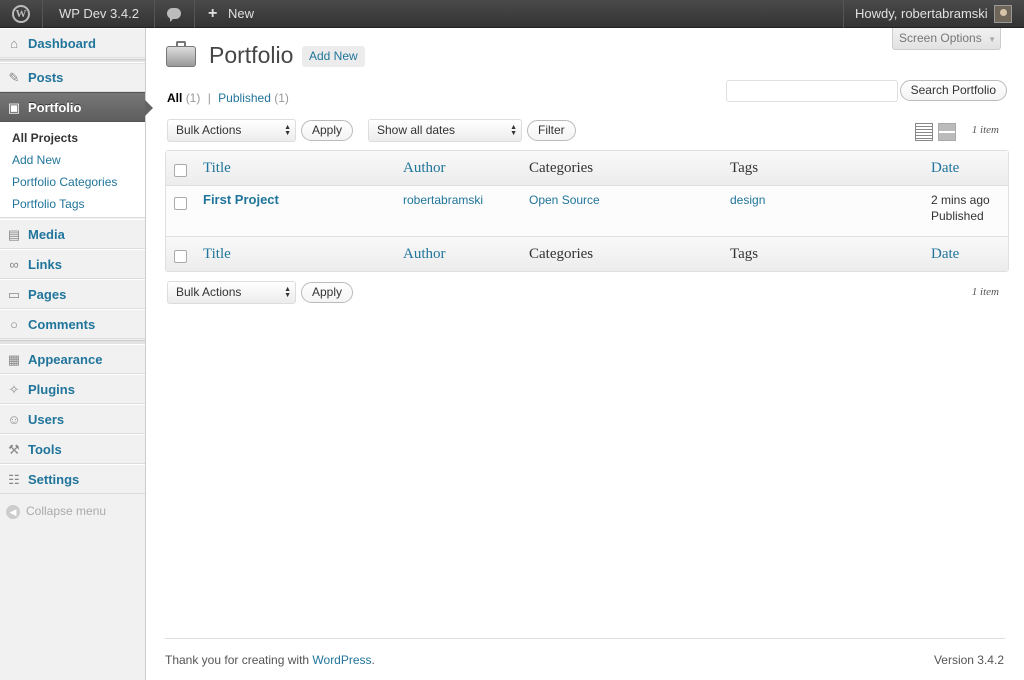  What do you see at coordinates (443, 200) in the screenshot?
I see `author-link: robertabramski` at bounding box center [443, 200].